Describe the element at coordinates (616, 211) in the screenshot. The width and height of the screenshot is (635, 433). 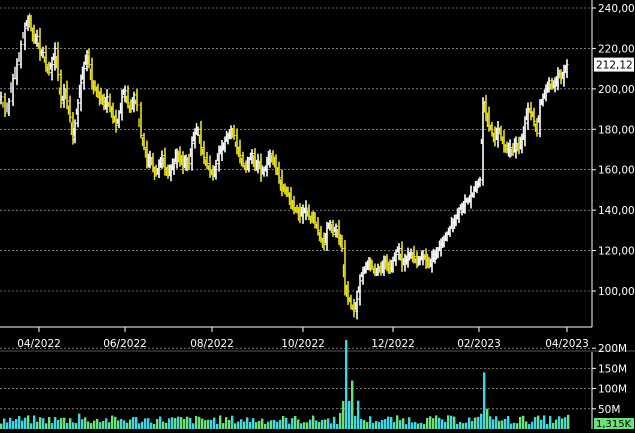
I see `price-tick-label: 140,00` at that location.